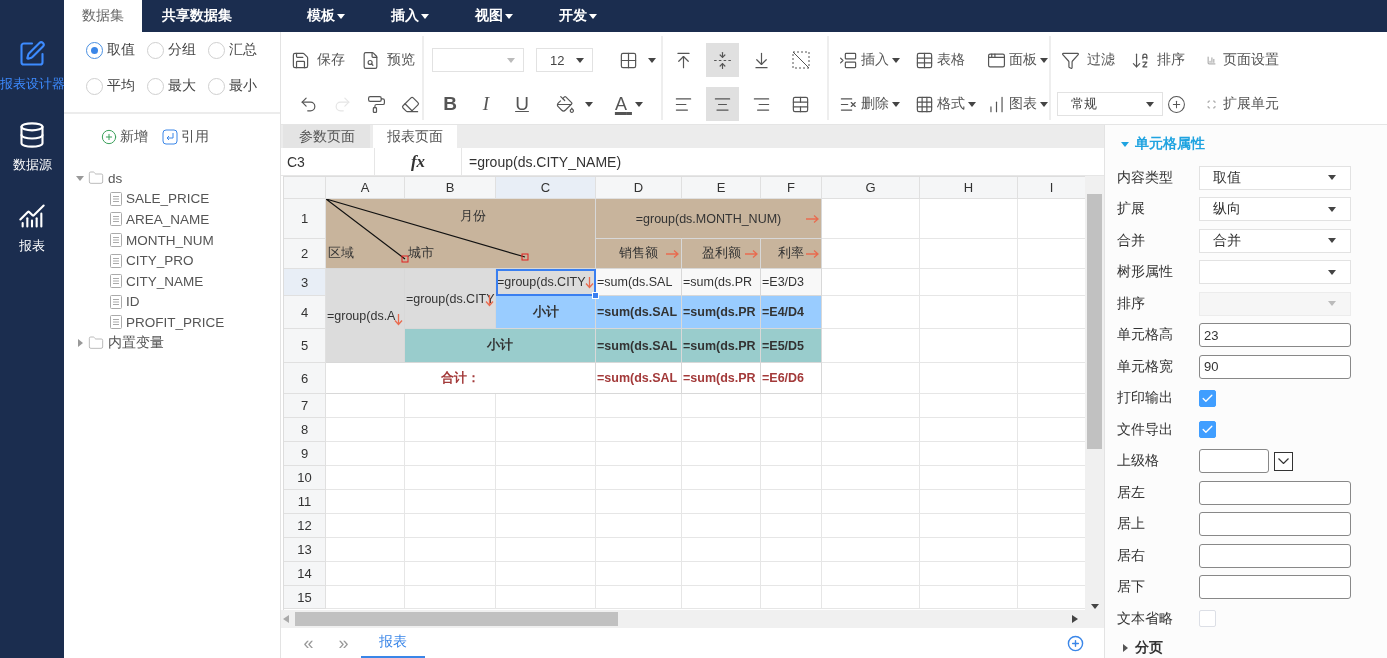 Image resolution: width=1387 pixels, height=658 pixels. What do you see at coordinates (1275, 366) in the screenshot?
I see `input-field: 90` at bounding box center [1275, 366].